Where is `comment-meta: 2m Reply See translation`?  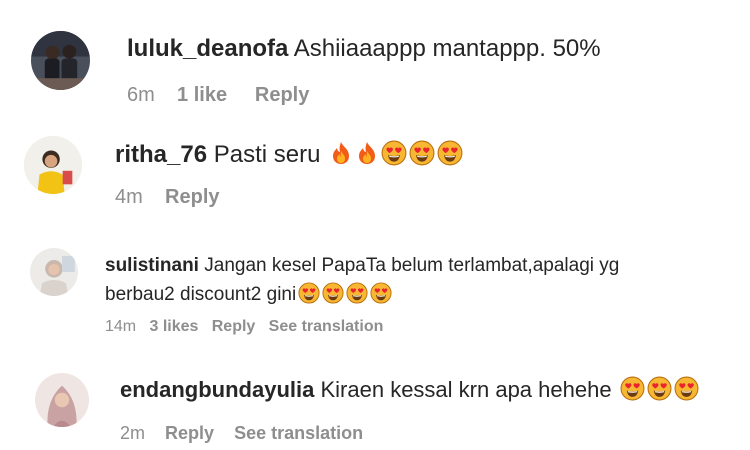 comment-meta: 2m Reply See translation is located at coordinates (241, 433).